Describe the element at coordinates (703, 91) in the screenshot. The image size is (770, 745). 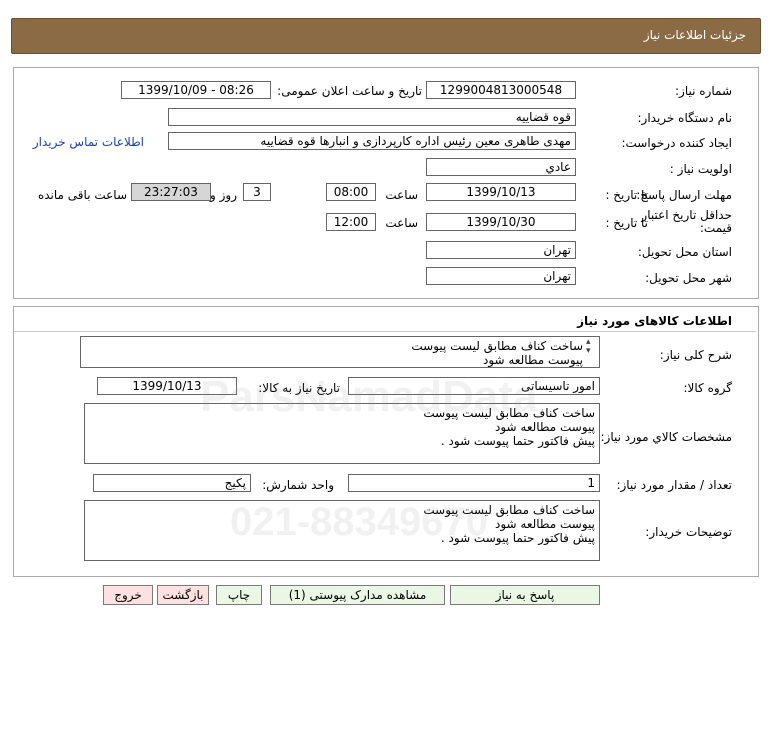
I see `need-number-label: شماره نیاز:` at that location.